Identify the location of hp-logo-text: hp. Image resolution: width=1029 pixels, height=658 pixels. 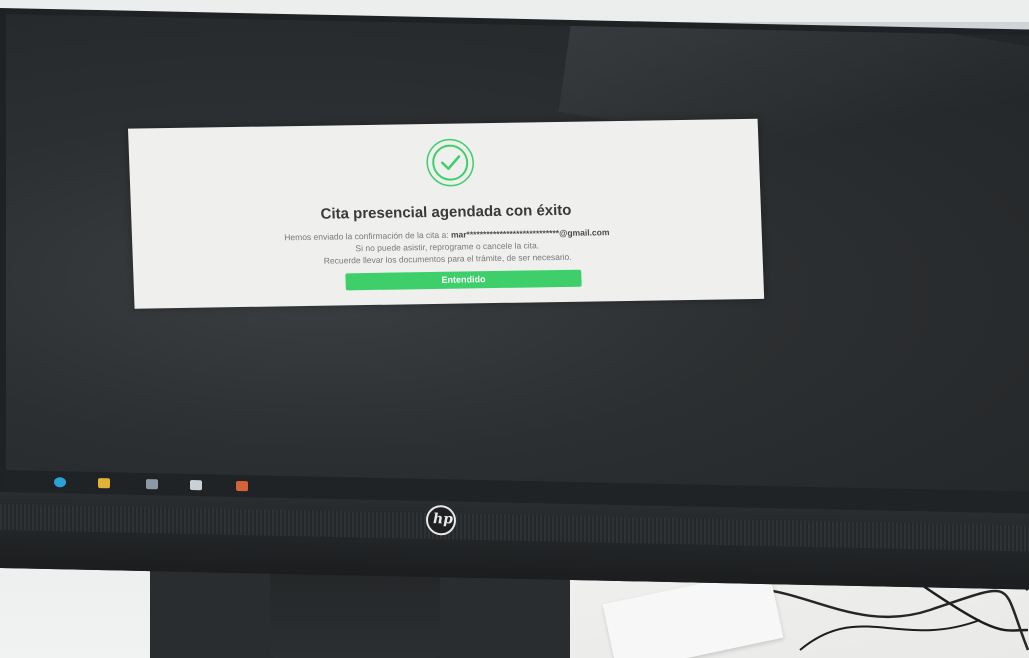
(443, 519).